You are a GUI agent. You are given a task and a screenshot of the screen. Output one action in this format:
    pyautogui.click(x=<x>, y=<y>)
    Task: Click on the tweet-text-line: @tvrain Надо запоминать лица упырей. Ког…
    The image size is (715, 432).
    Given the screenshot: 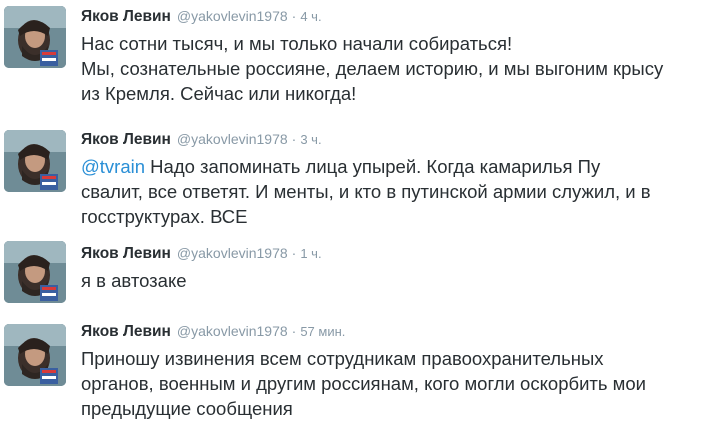 What is the action you would take?
    pyautogui.click(x=394, y=166)
    